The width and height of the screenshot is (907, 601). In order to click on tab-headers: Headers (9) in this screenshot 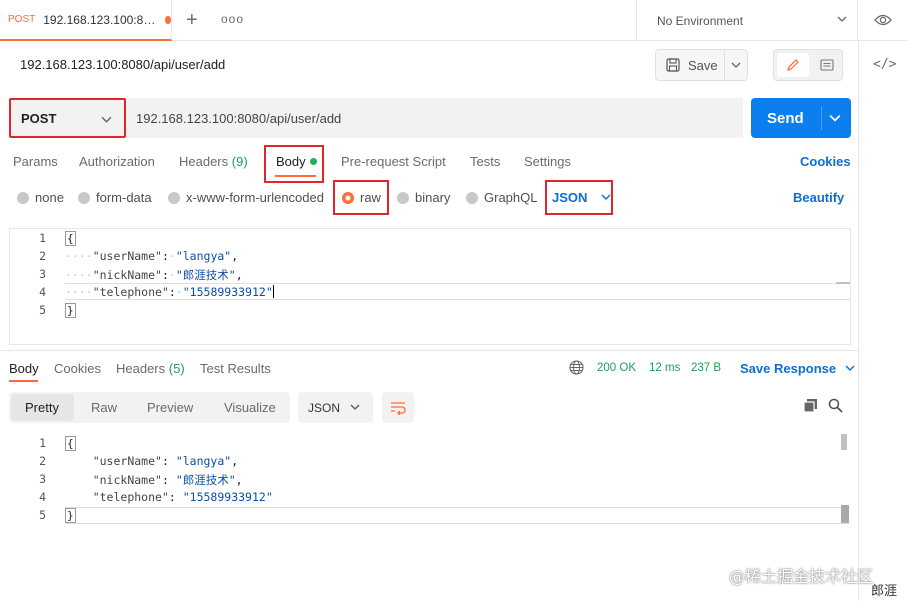, I will do `click(213, 161)`.